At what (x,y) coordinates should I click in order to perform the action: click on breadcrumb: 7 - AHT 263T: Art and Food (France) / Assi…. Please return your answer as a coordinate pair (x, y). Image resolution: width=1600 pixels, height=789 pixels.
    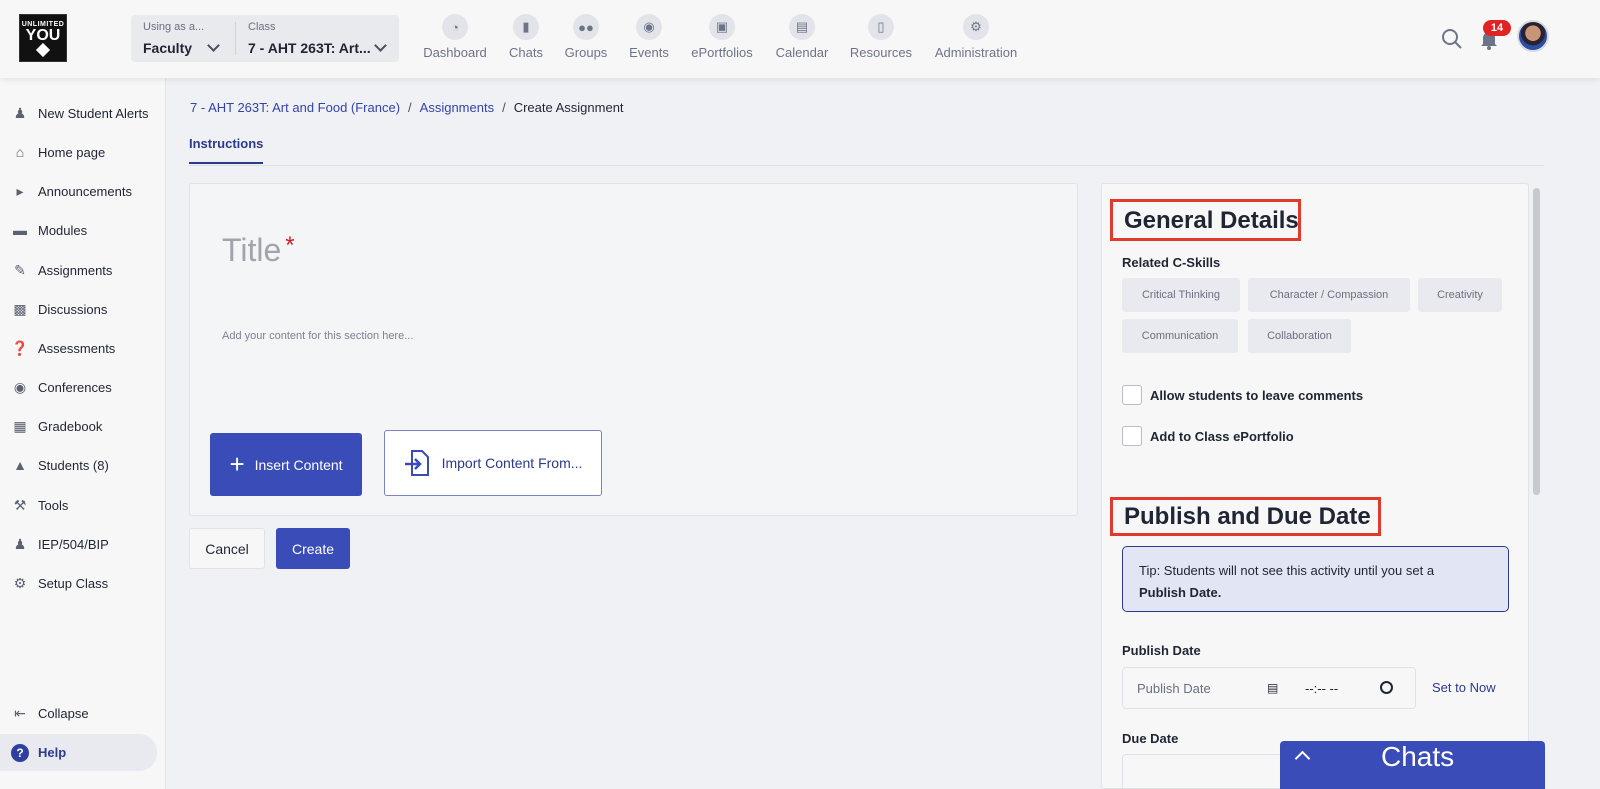
    Looking at the image, I should click on (407, 107).